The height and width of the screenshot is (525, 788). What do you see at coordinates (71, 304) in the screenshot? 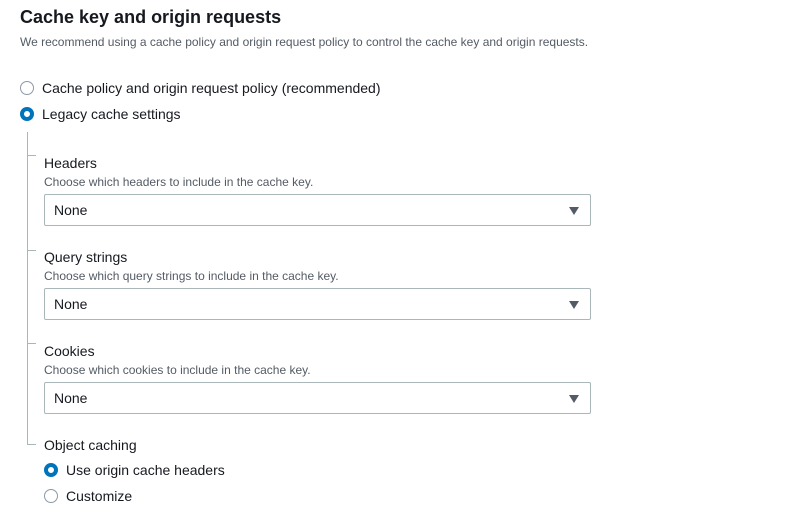
I see `query-strings-select-value: None` at bounding box center [71, 304].